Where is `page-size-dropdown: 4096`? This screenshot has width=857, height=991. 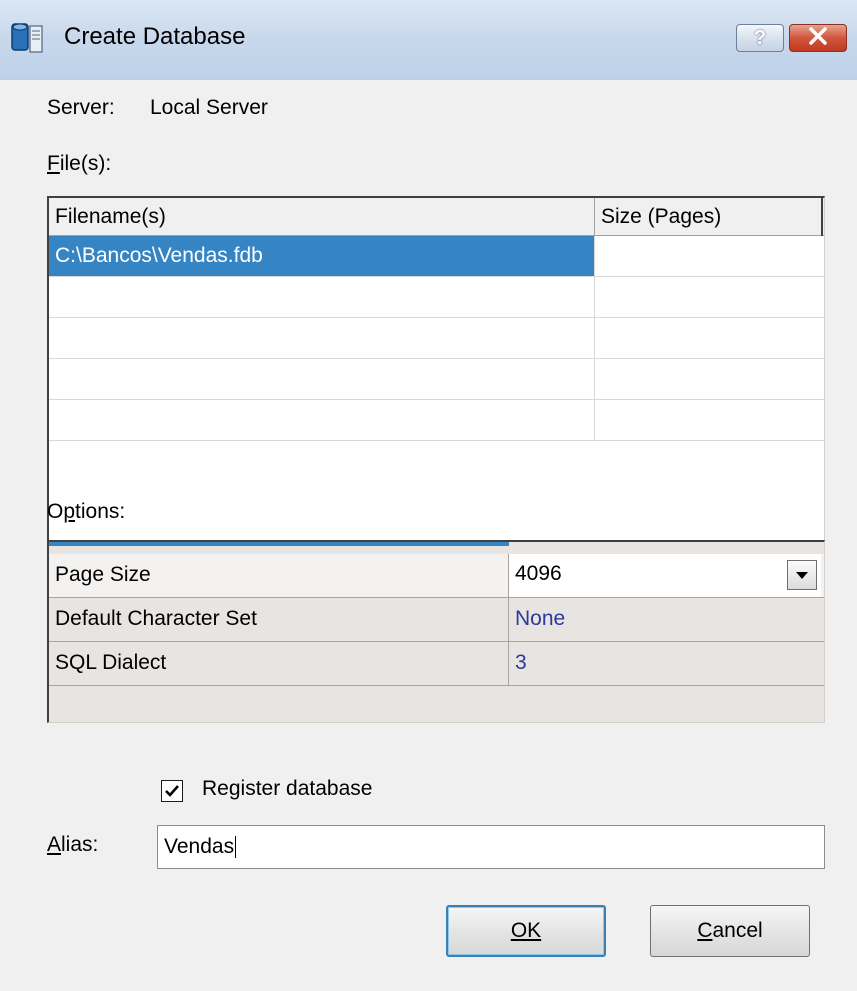
page-size-dropdown: 4096 is located at coordinates (665, 575).